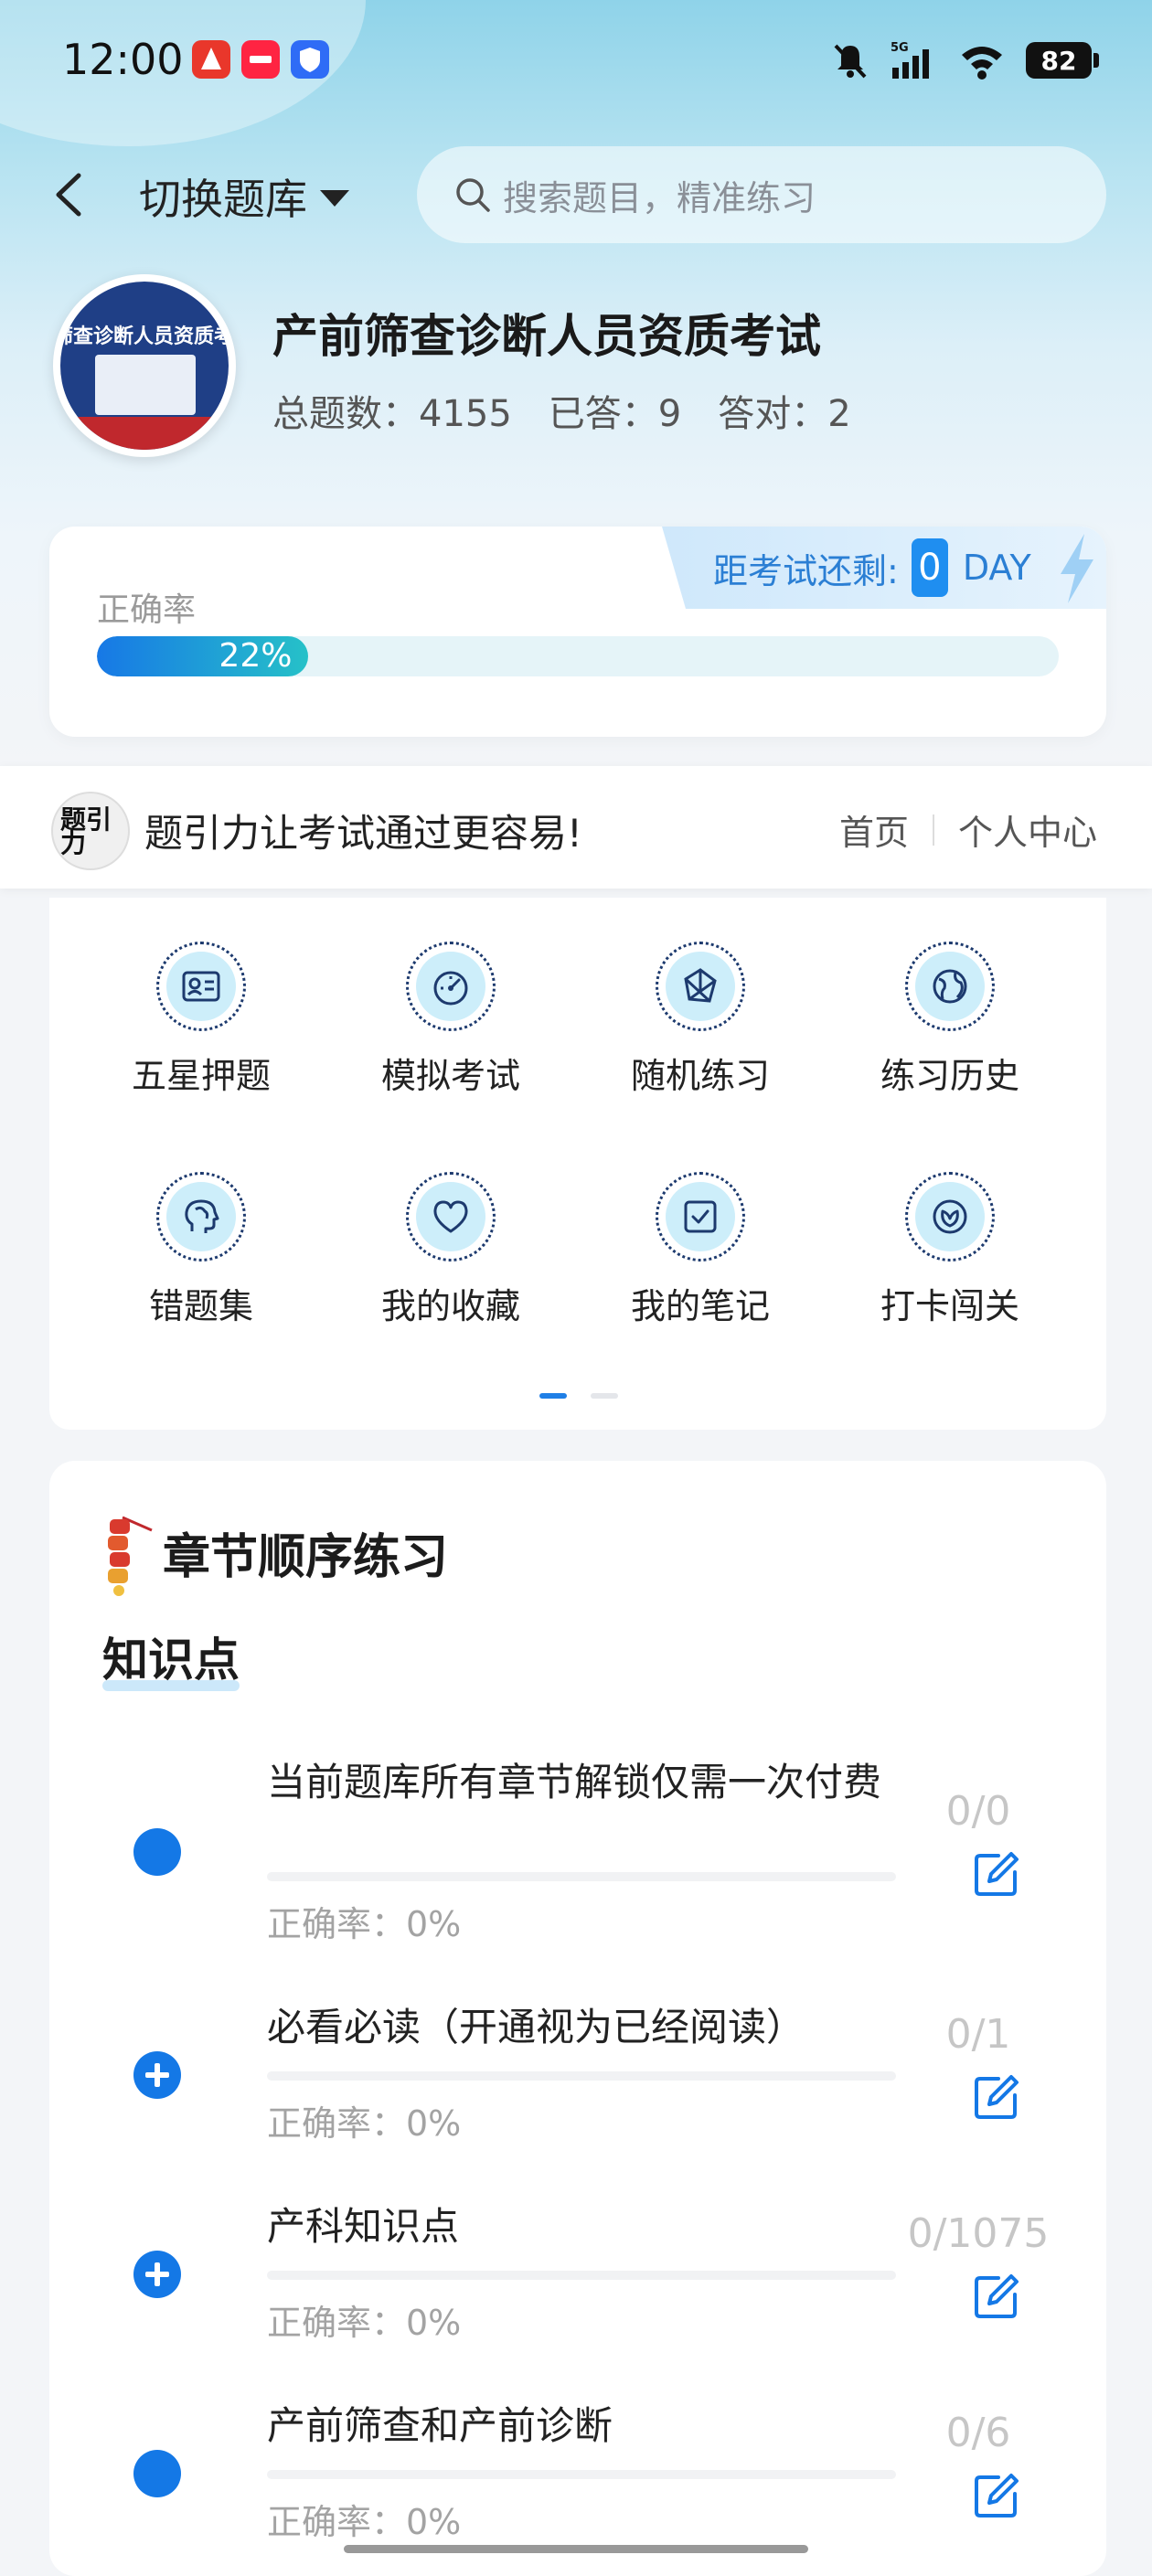 The image size is (1152, 2576). I want to click on knowledge-section-title: 知识点, so click(171, 1657).